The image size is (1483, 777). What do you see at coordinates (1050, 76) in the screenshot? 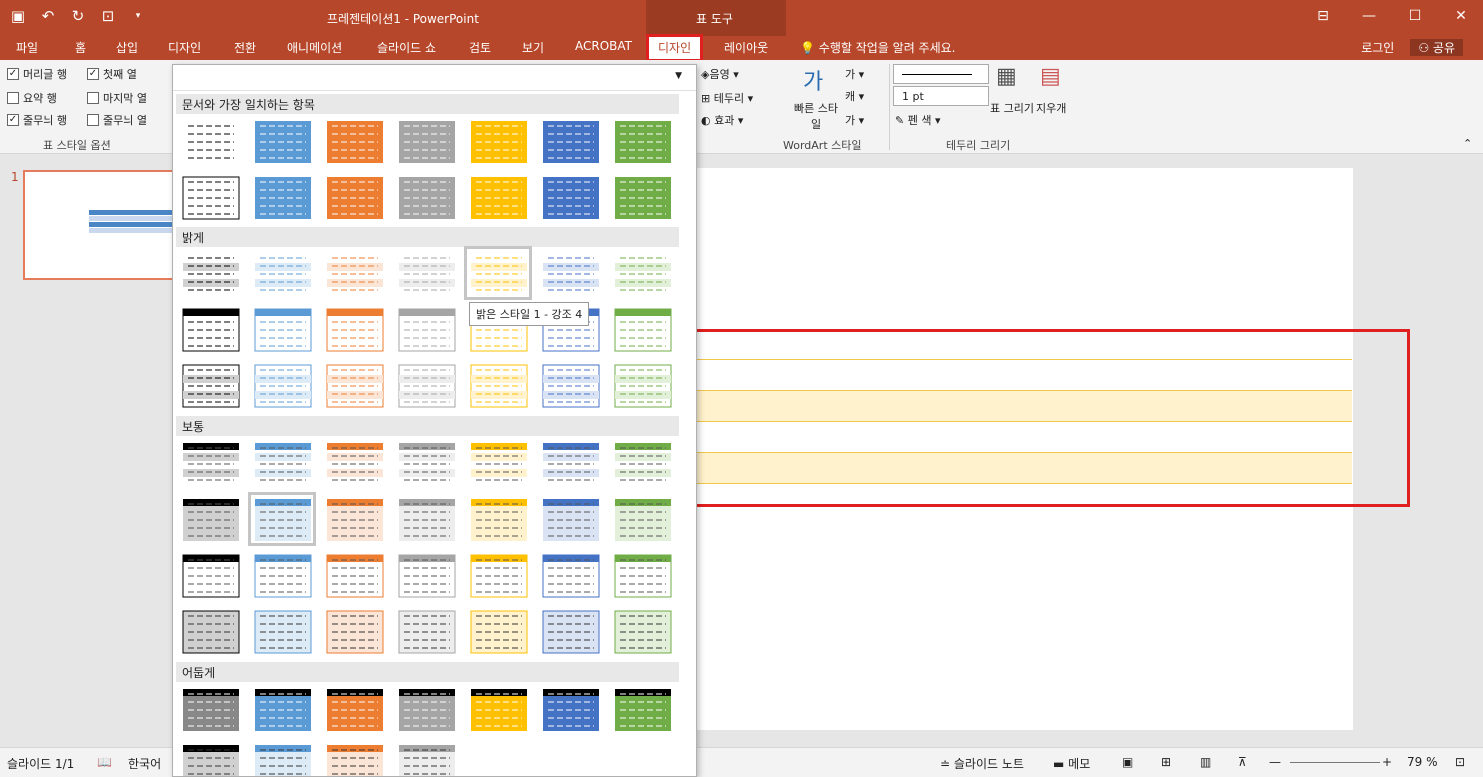
I see `eraser-icon: ▤` at bounding box center [1050, 76].